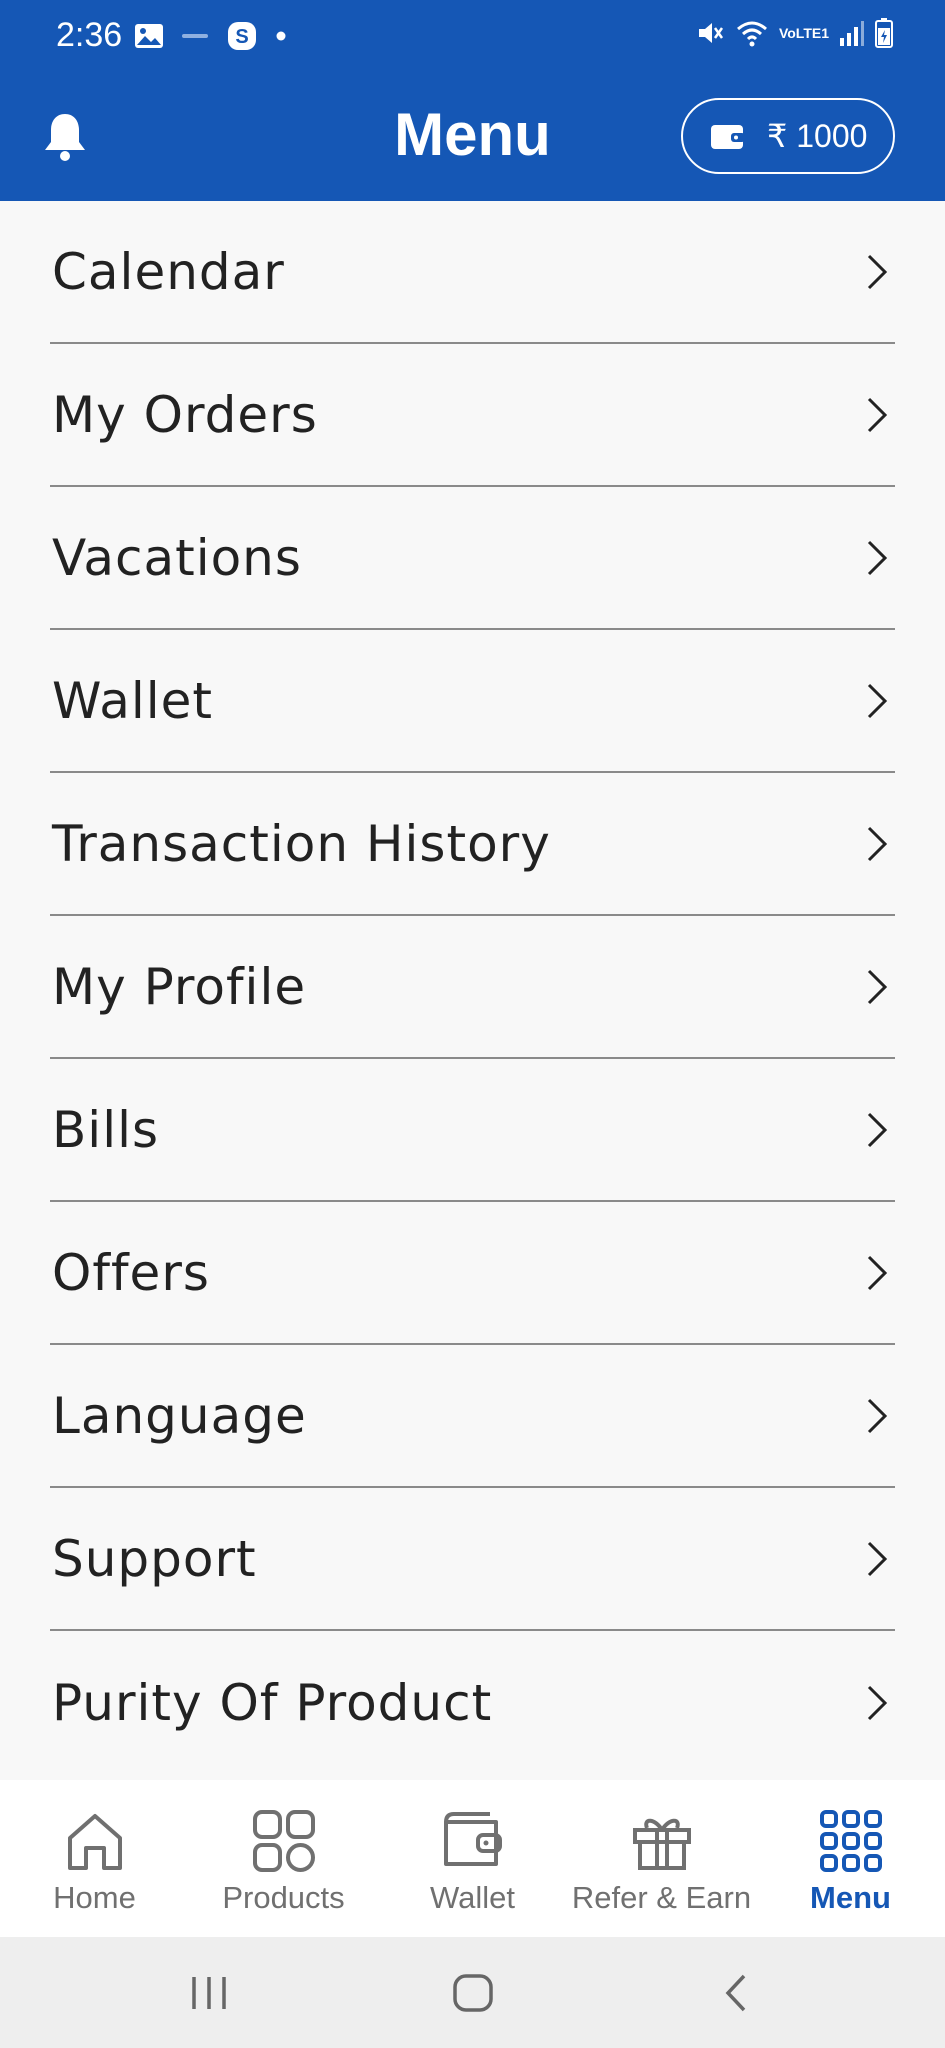  What do you see at coordinates (737, 1993) in the screenshot?
I see `back-icon` at bounding box center [737, 1993].